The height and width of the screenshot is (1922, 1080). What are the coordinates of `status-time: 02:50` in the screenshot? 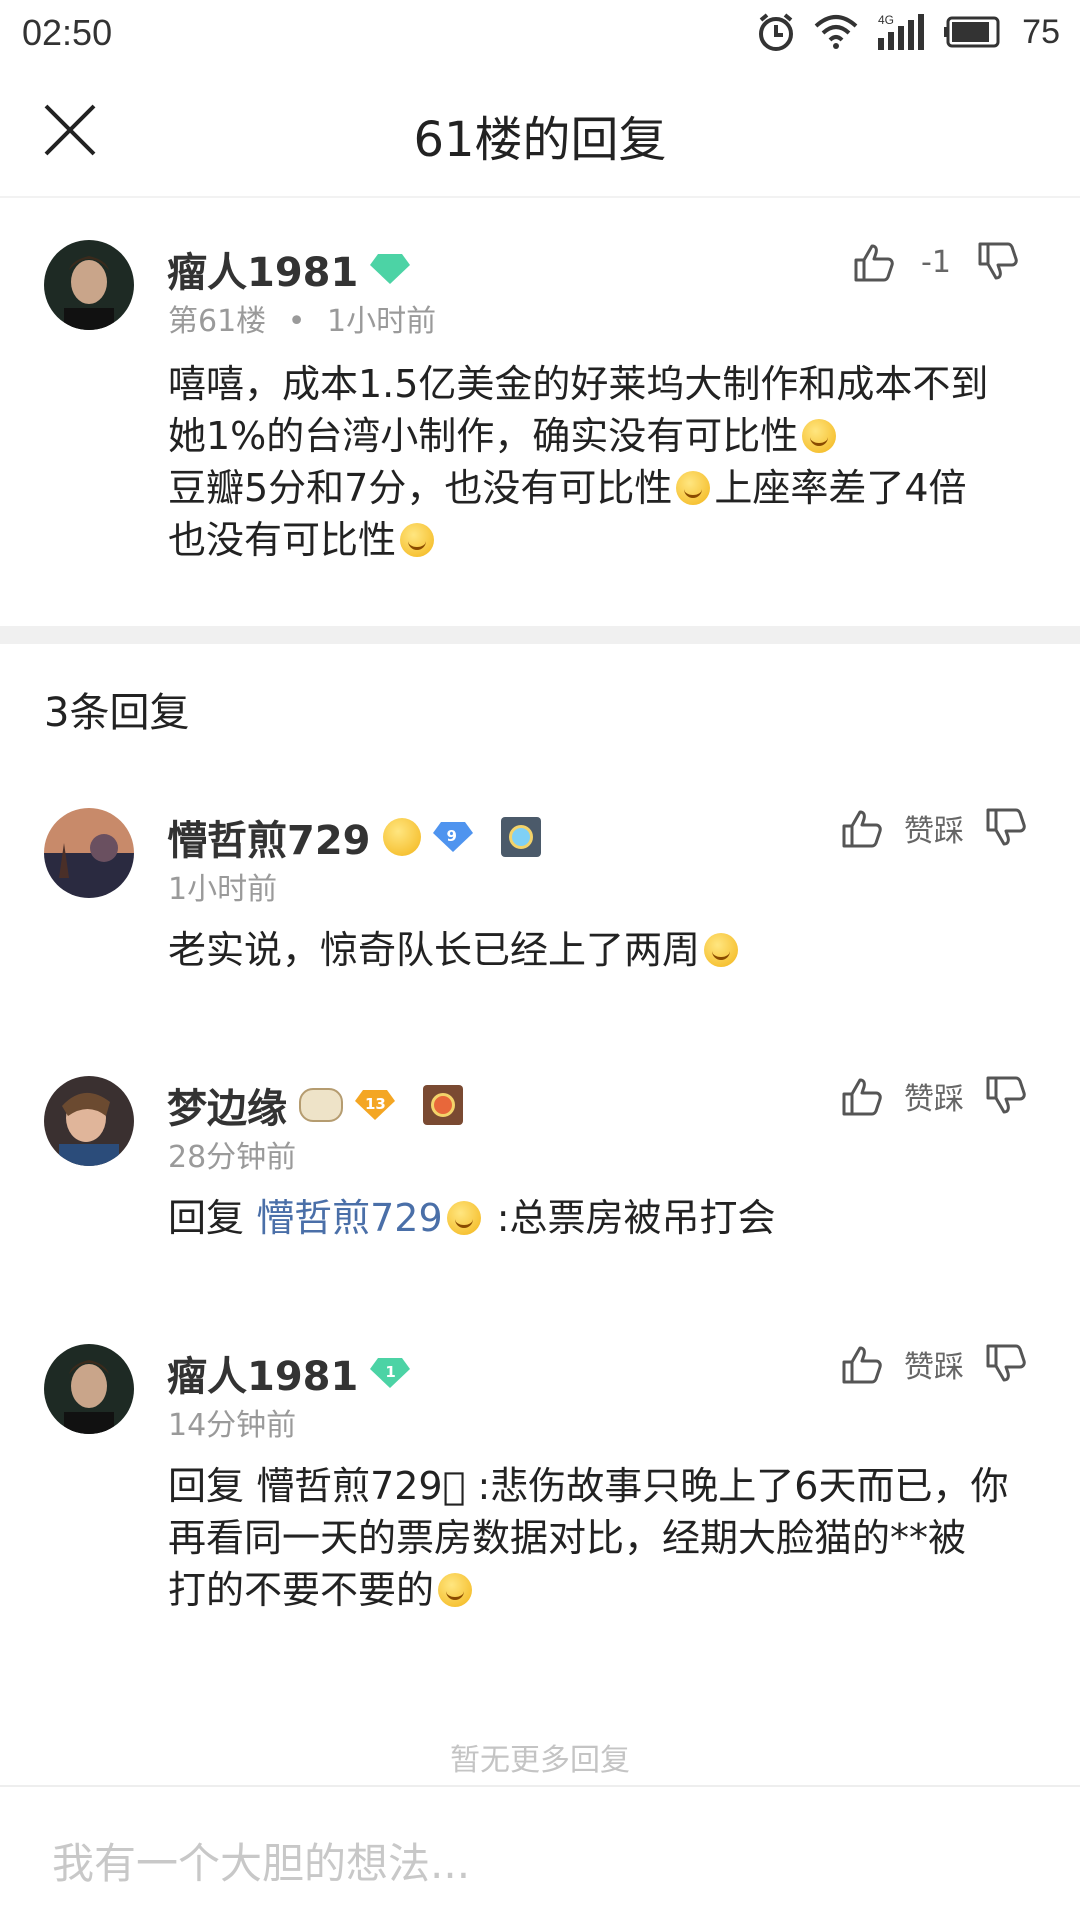 It's located at (67, 32).